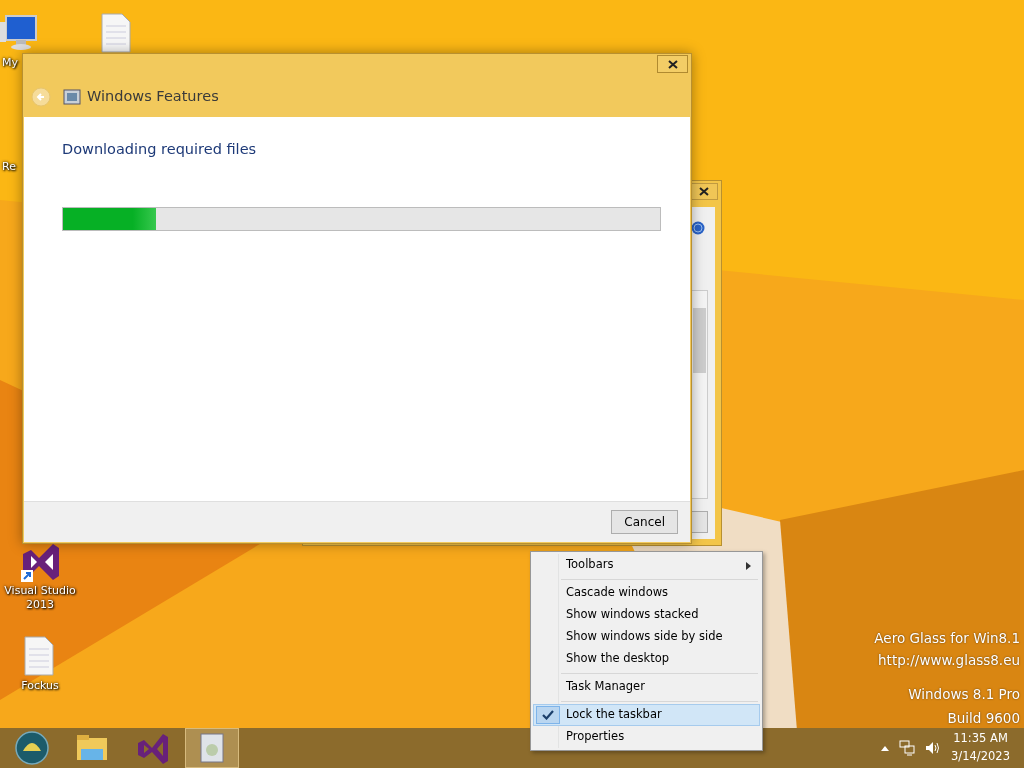  I want to click on overlay-text: Aero Glass for Win8.1, so click(947, 638).